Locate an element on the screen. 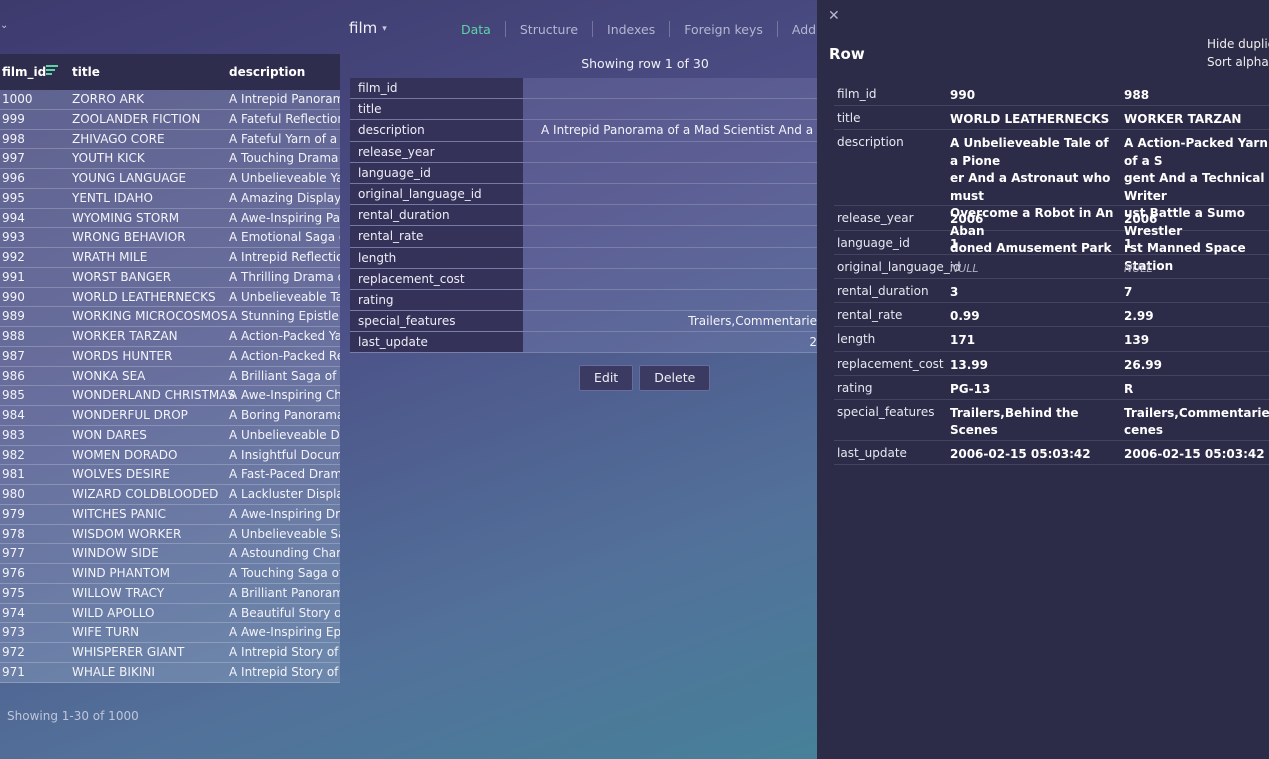 The height and width of the screenshot is (759, 1269). table-row: 983 WON DARES A Unbelieveable Docu is located at coordinates (170, 435).